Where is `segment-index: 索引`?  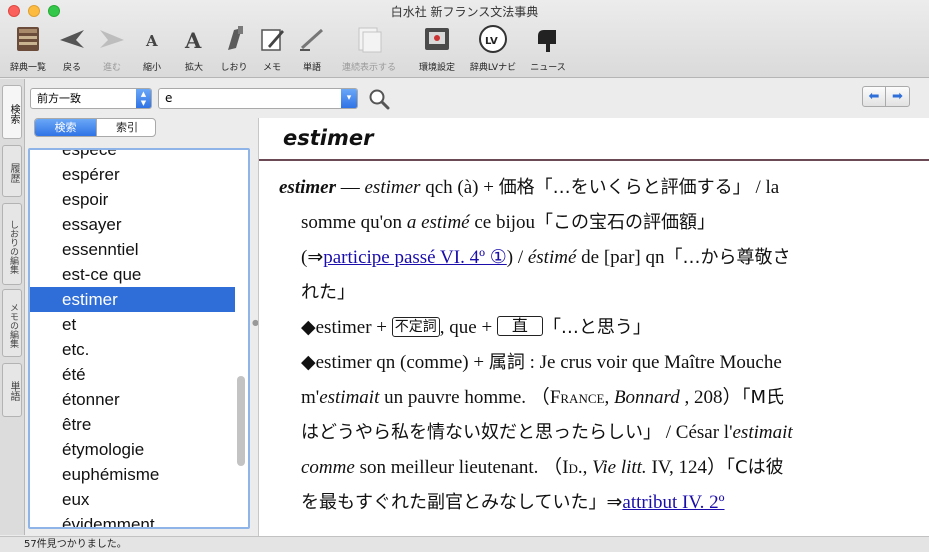
segment-index: 索引 is located at coordinates (125, 127).